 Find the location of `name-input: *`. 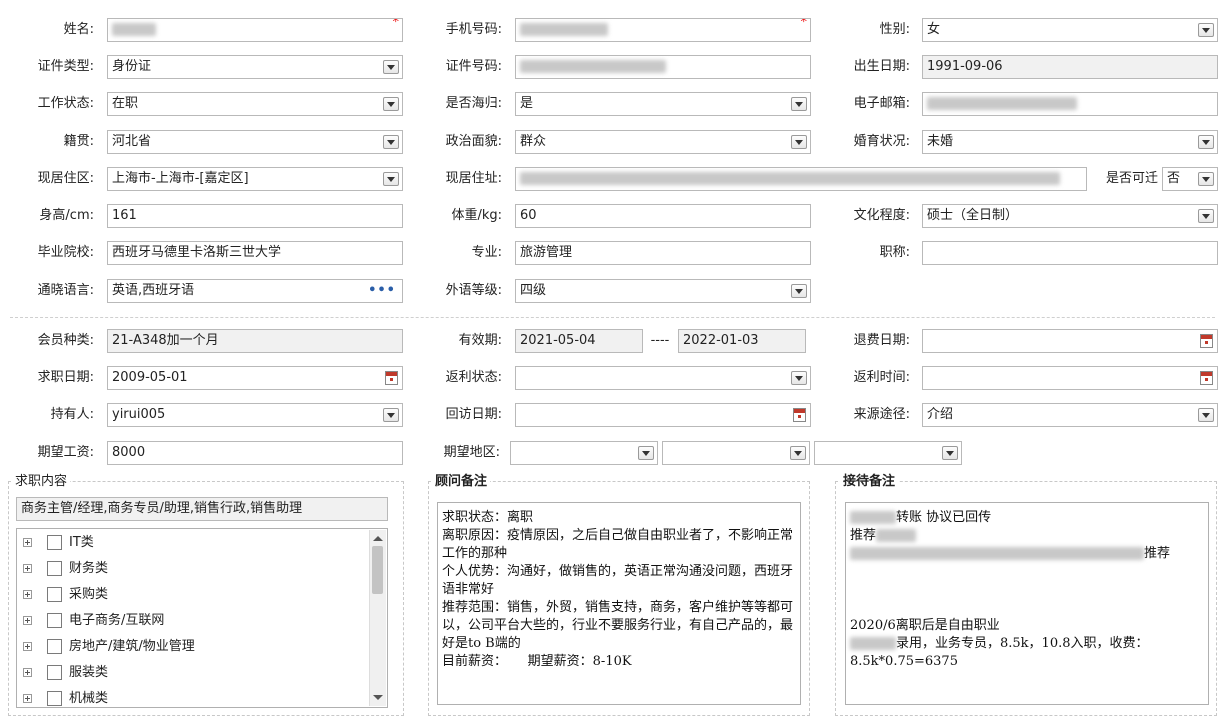

name-input: * is located at coordinates (255, 30).